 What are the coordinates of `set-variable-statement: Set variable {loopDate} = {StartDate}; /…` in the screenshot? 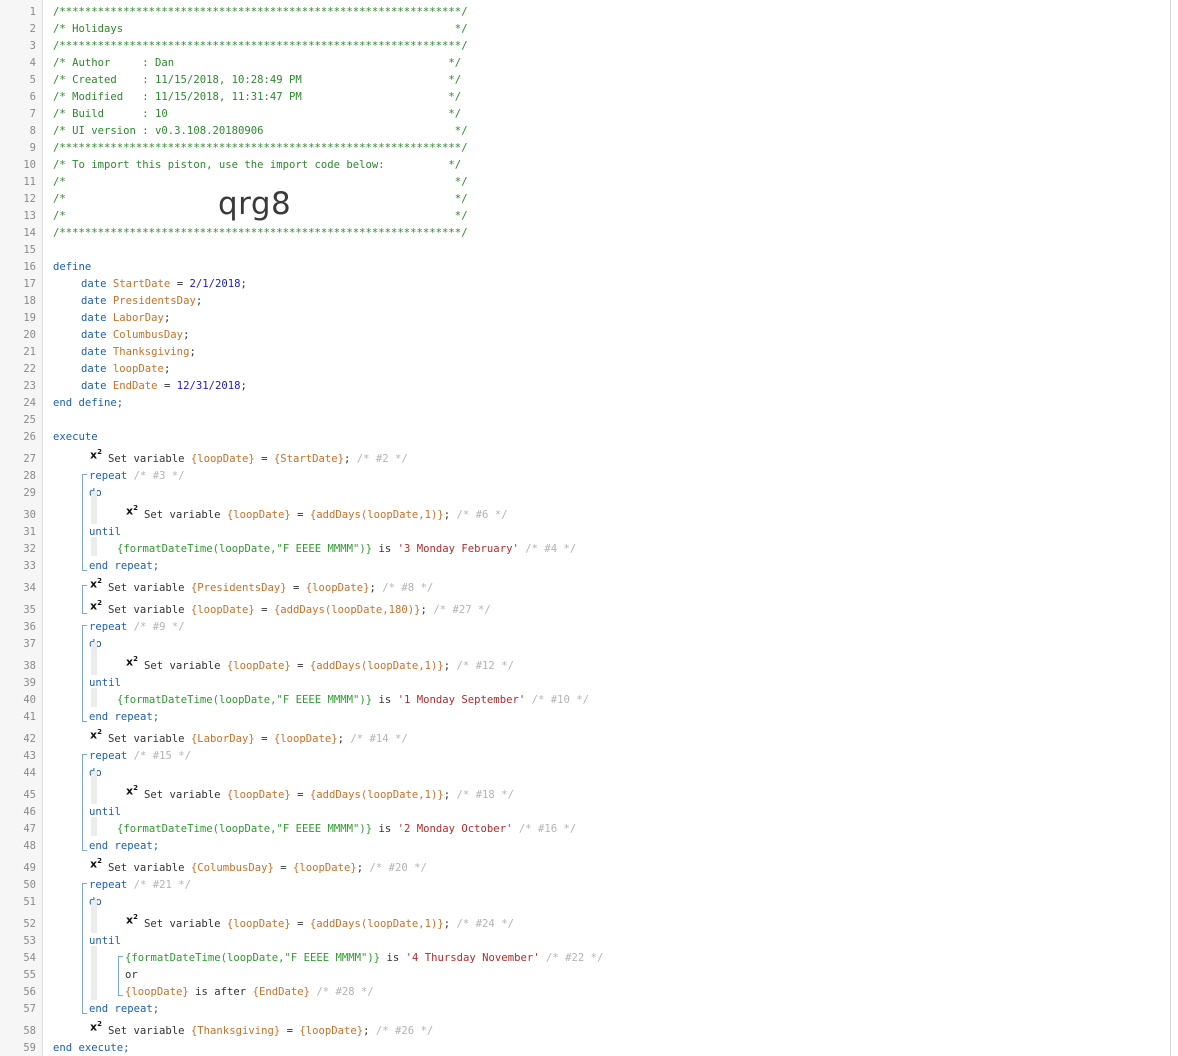 It's located at (258, 459).